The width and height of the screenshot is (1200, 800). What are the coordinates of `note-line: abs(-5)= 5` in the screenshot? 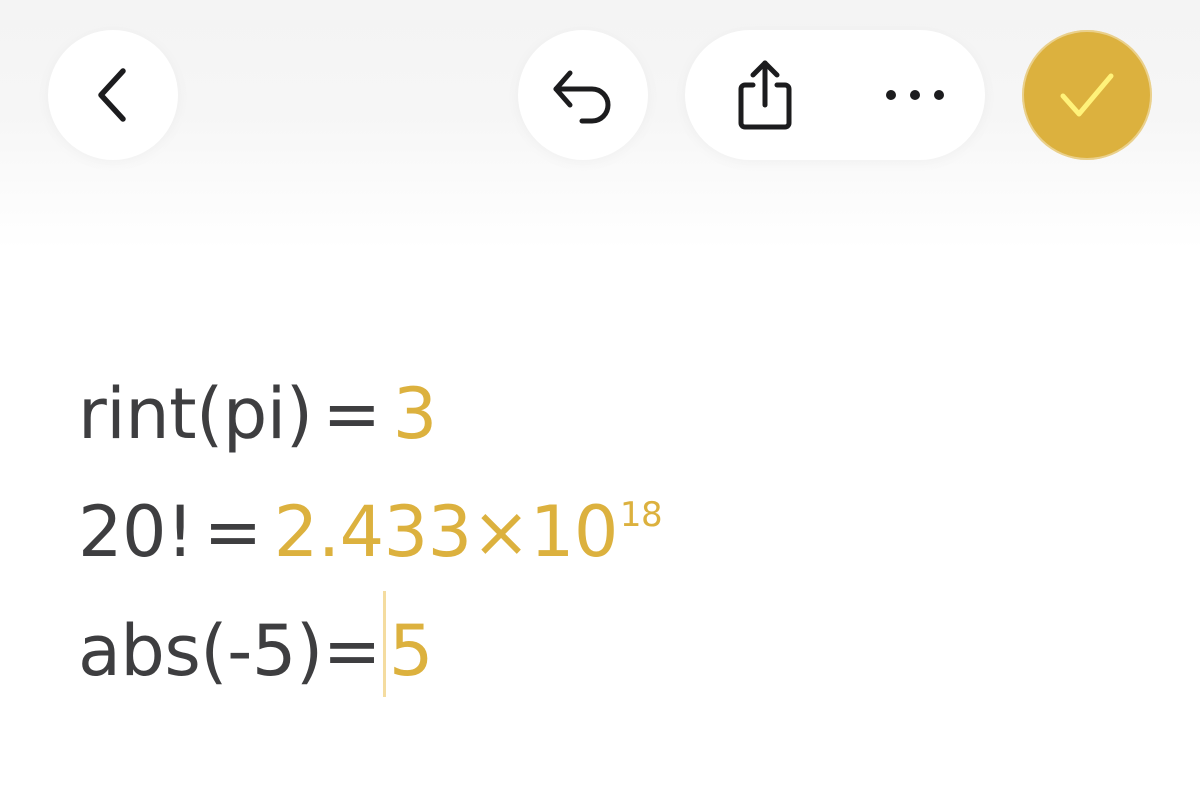 It's located at (618, 650).